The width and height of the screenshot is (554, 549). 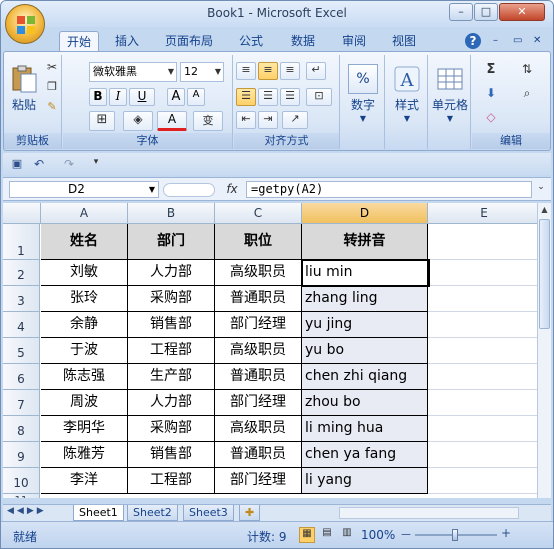 What do you see at coordinates (52, 87) in the screenshot?
I see `copy-icon: ❐` at bounding box center [52, 87].